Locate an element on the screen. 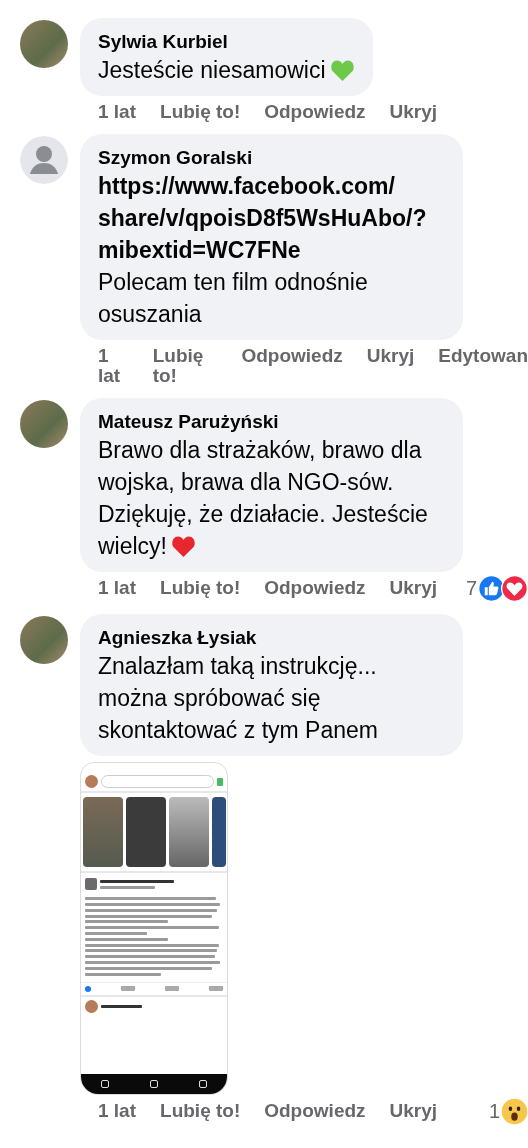 This screenshot has width=528, height=1148. author-name: Szymon Goralski is located at coordinates (271, 158).